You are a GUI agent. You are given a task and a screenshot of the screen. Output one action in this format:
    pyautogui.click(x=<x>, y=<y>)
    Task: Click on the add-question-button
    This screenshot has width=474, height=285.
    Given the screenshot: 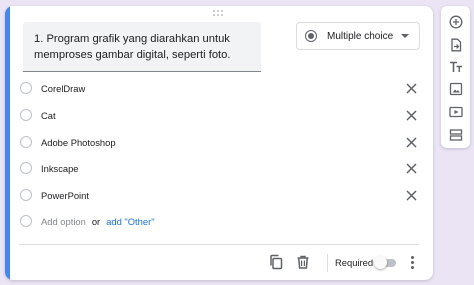 What is the action you would take?
    pyautogui.click(x=455, y=21)
    